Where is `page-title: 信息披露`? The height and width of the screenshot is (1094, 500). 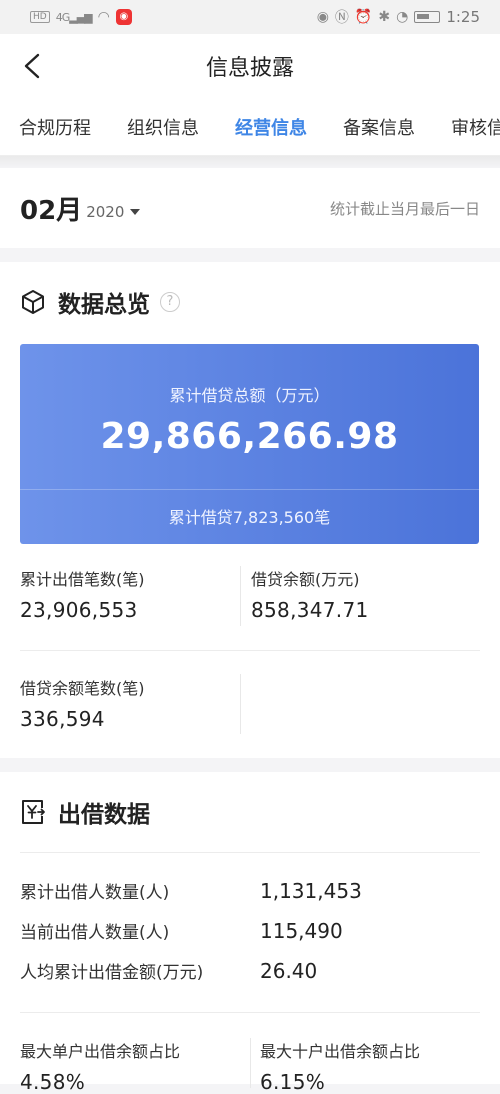
page-title: 信息披露 is located at coordinates (249, 68).